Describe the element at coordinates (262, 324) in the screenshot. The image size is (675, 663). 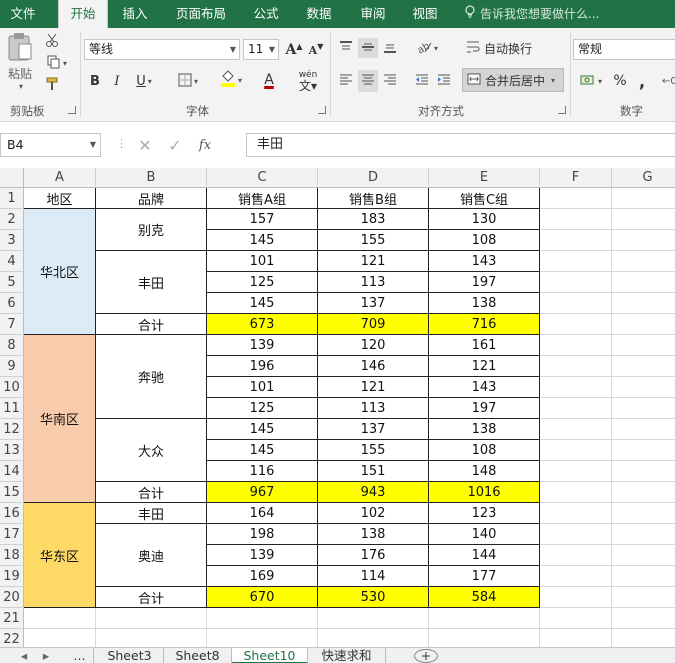
I see `subtotal-cell: 673` at that location.